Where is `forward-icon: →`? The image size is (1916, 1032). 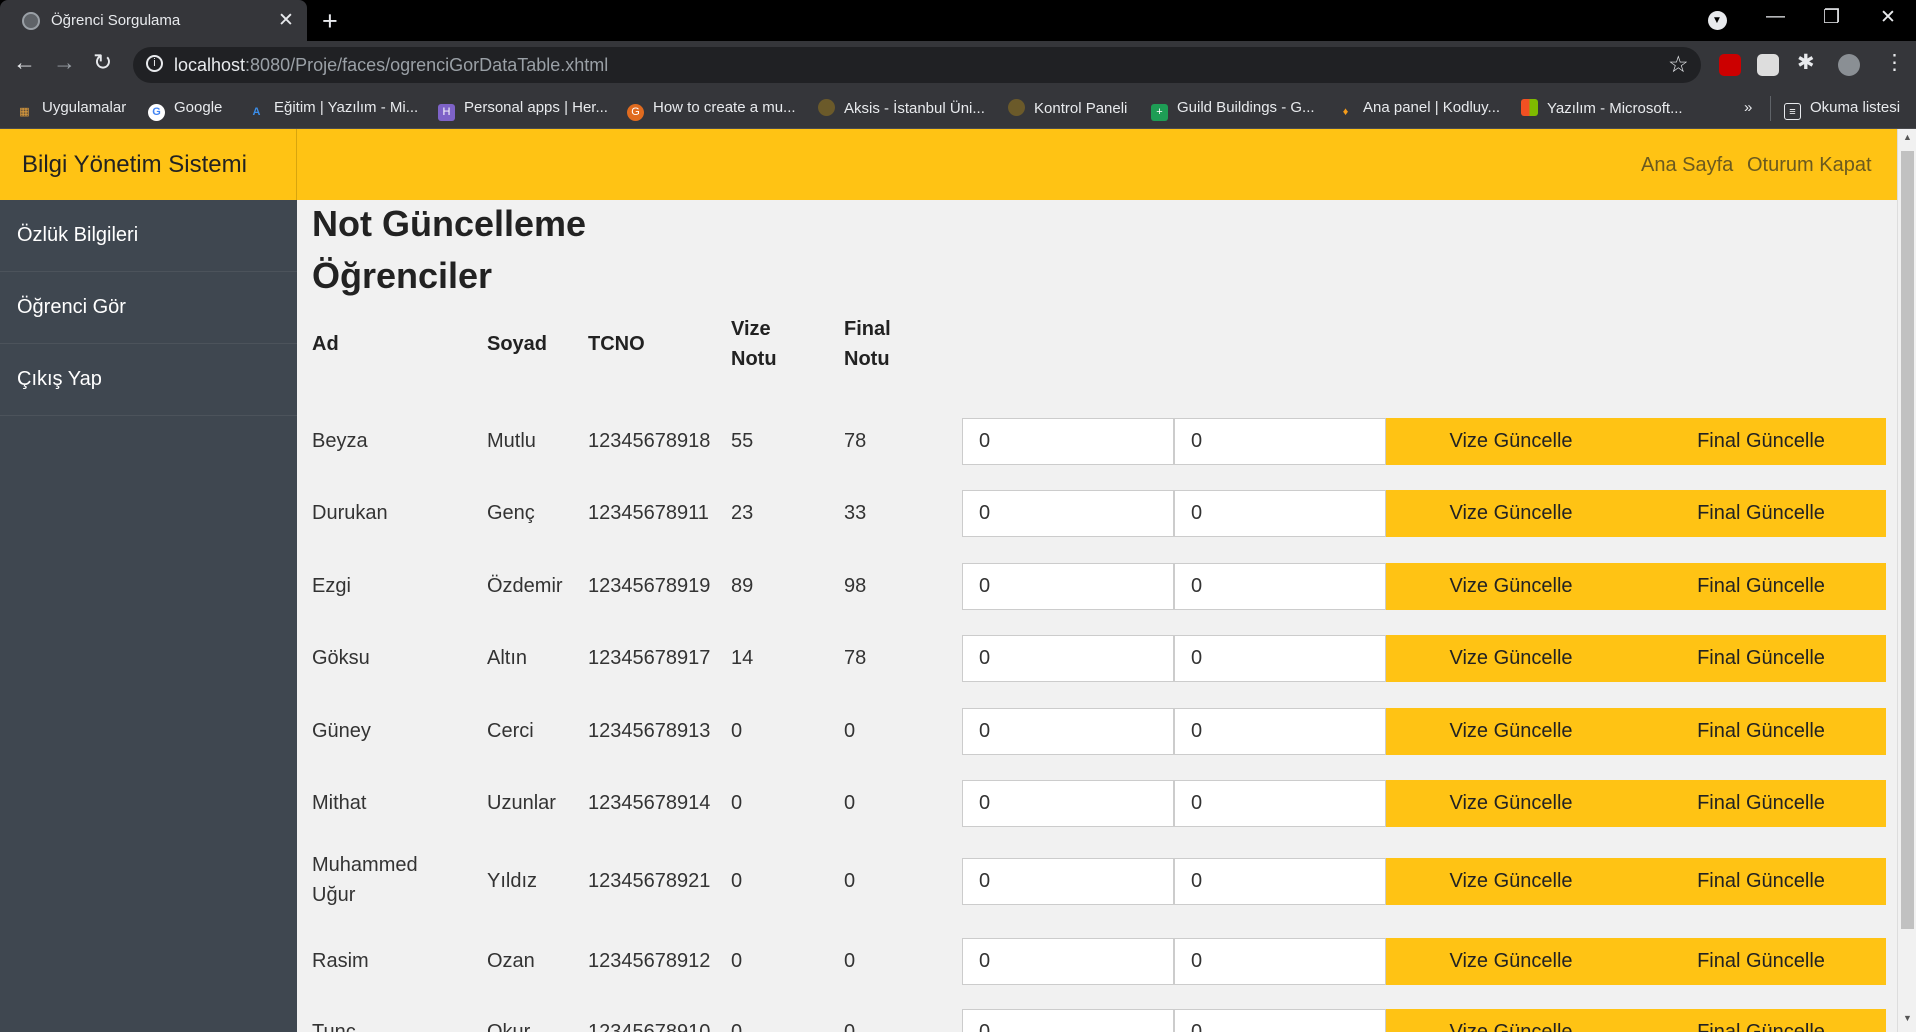
forward-icon: → is located at coordinates (64, 62).